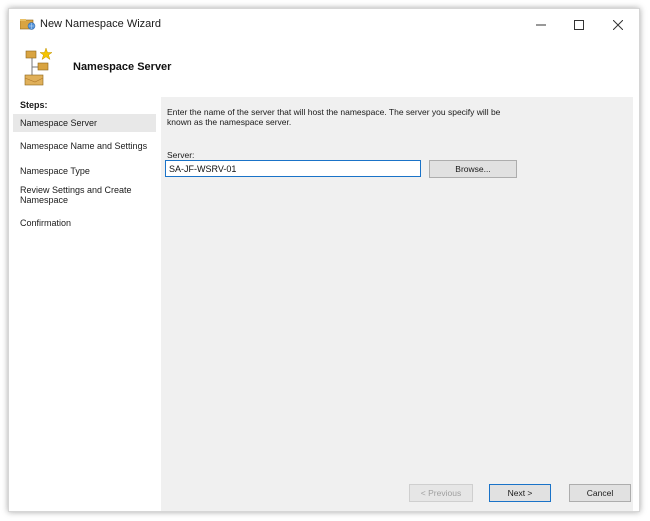 The width and height of the screenshot is (650, 521). What do you see at coordinates (520, 493) in the screenshot?
I see `next-button: Next >` at bounding box center [520, 493].